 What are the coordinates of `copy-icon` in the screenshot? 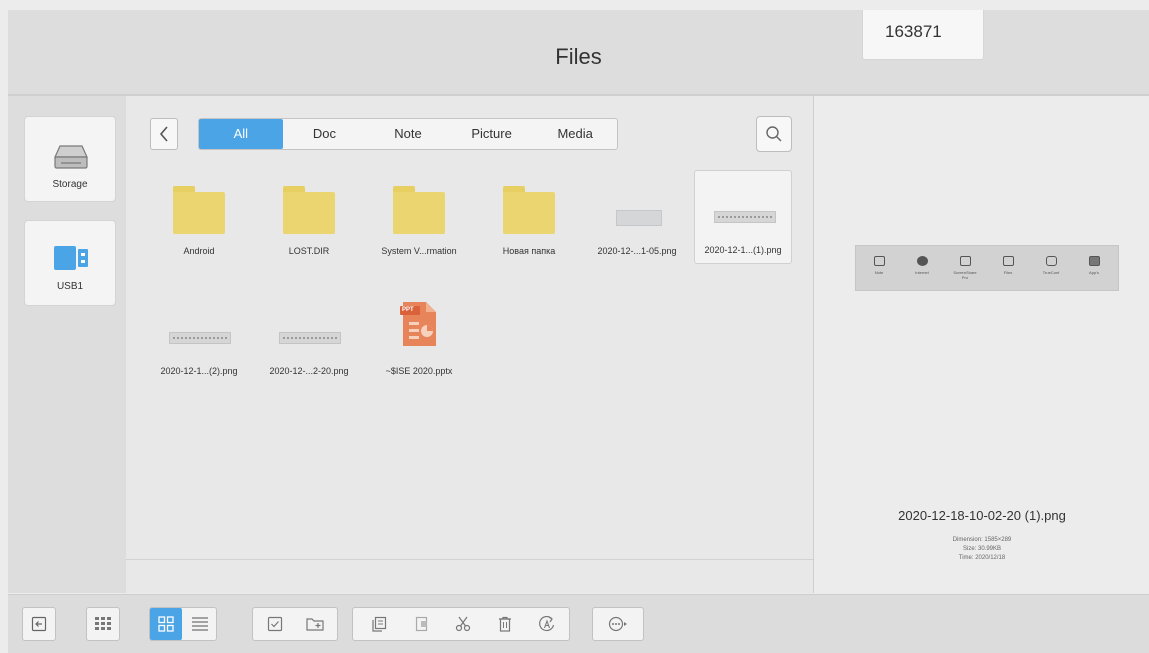 It's located at (379, 624).